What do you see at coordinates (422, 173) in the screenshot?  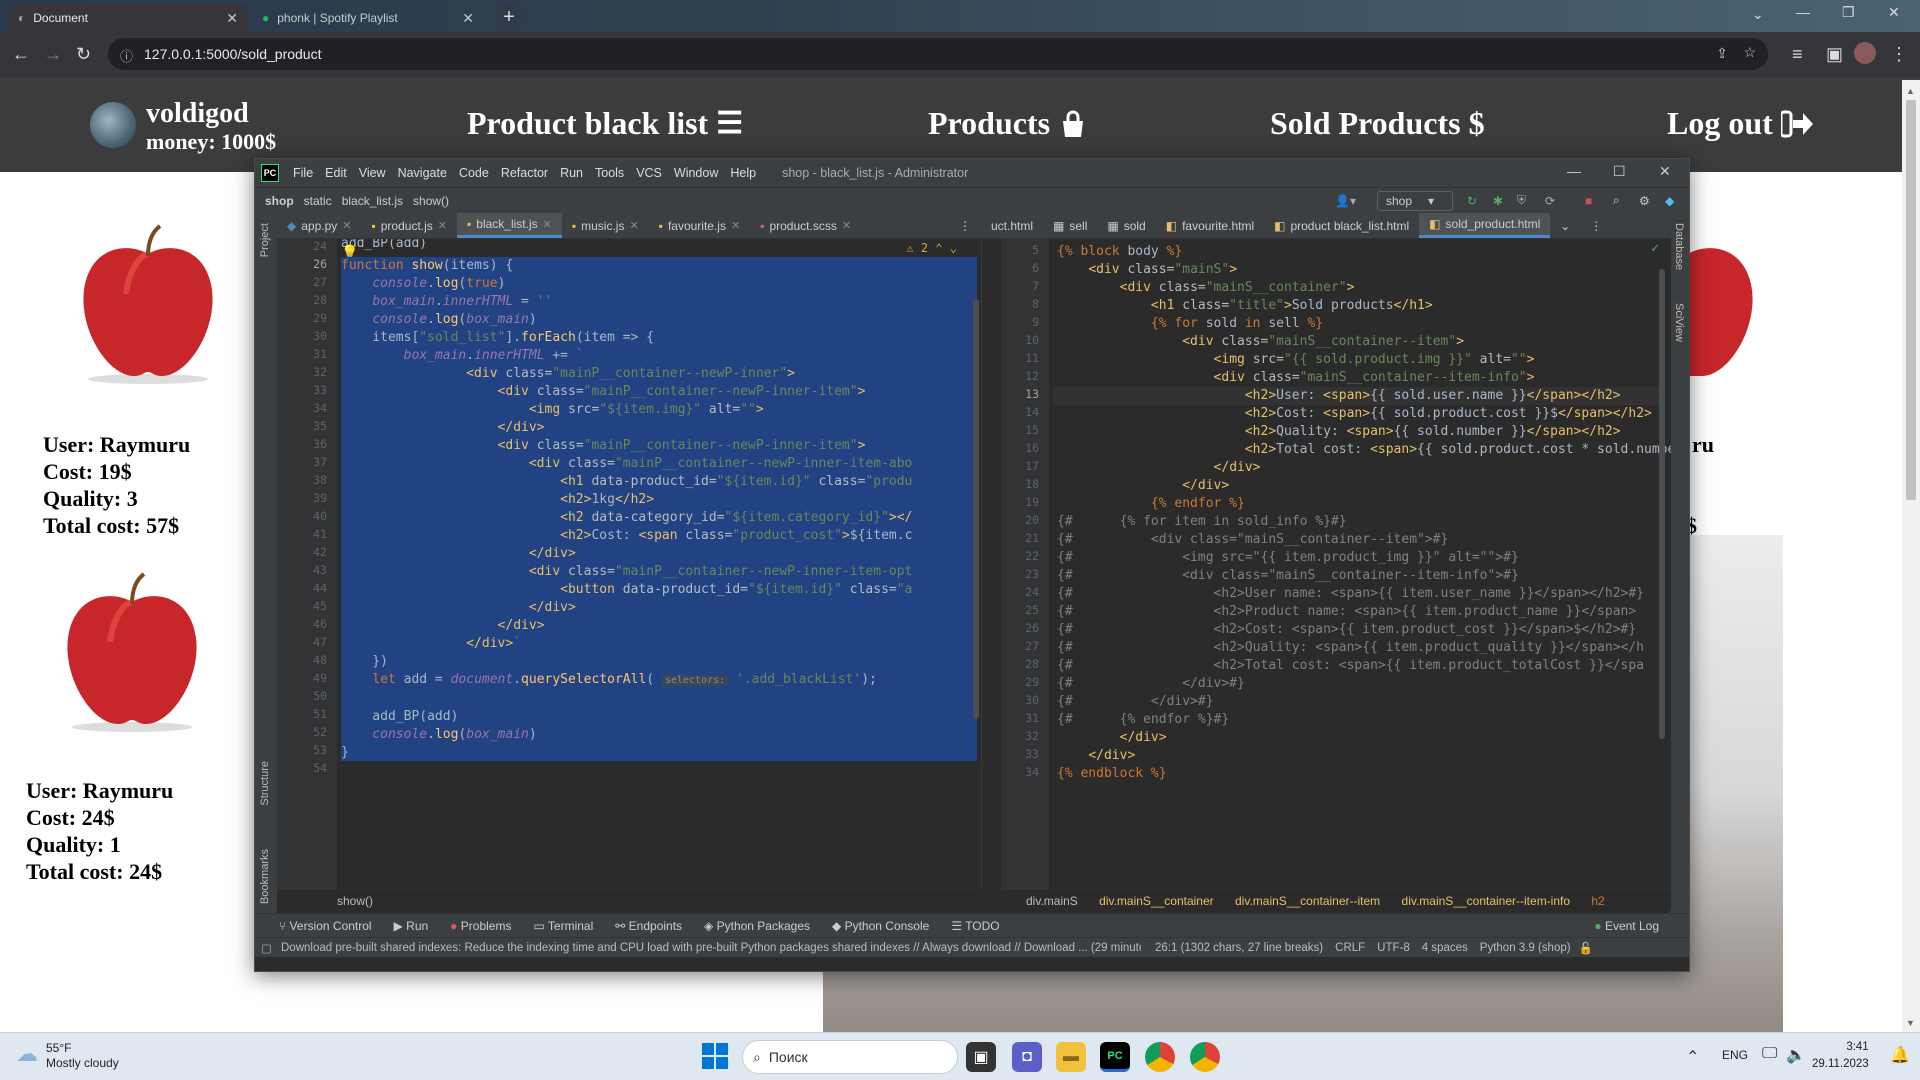 I see `menu-navigate: Navigate` at bounding box center [422, 173].